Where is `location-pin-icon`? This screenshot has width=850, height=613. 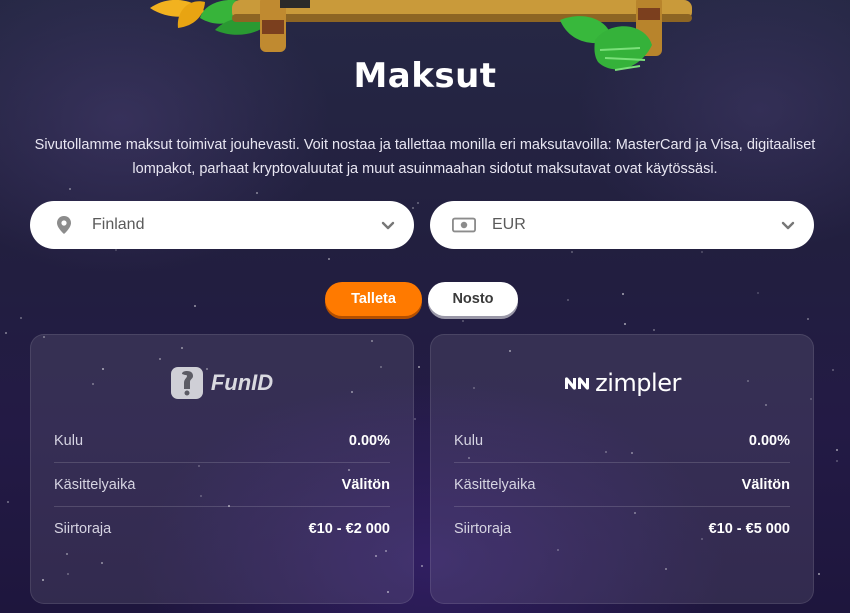
location-pin-icon is located at coordinates (64, 225).